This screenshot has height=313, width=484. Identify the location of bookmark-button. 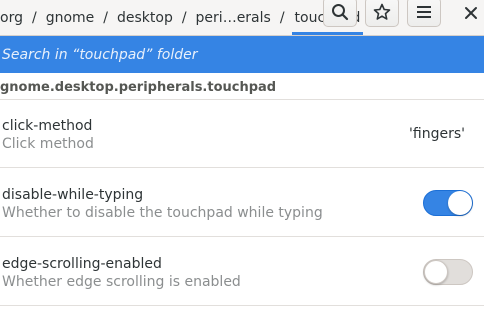
(382, 13).